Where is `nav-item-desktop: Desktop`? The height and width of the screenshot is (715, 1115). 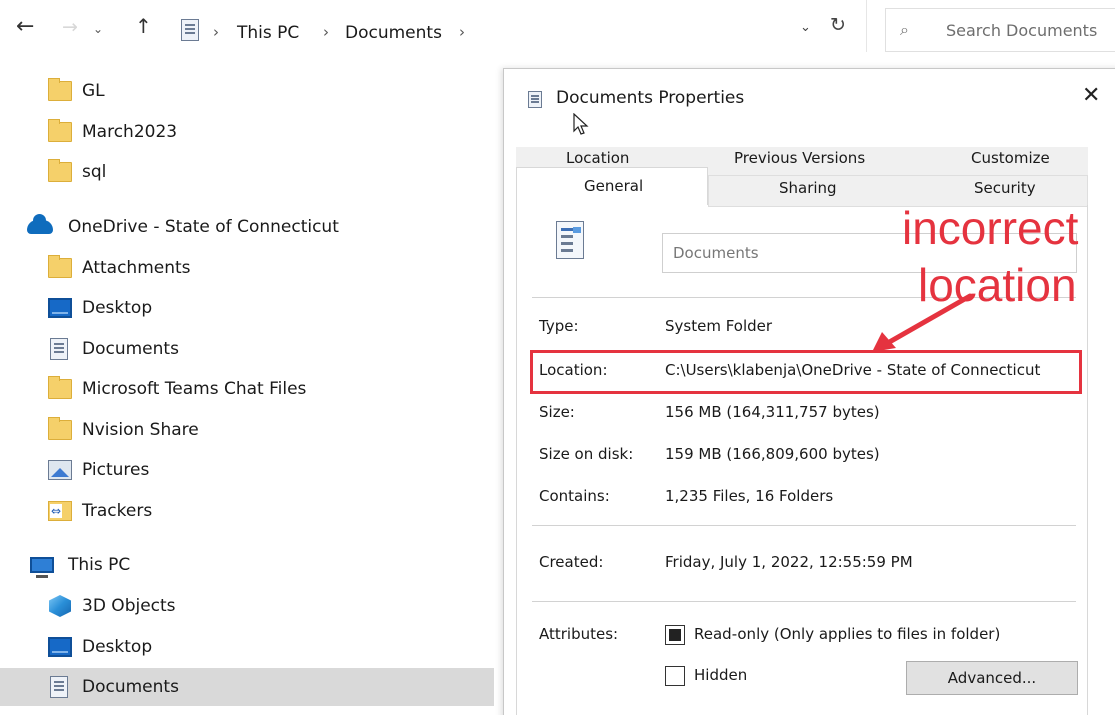 nav-item-desktop: Desktop is located at coordinates (247, 308).